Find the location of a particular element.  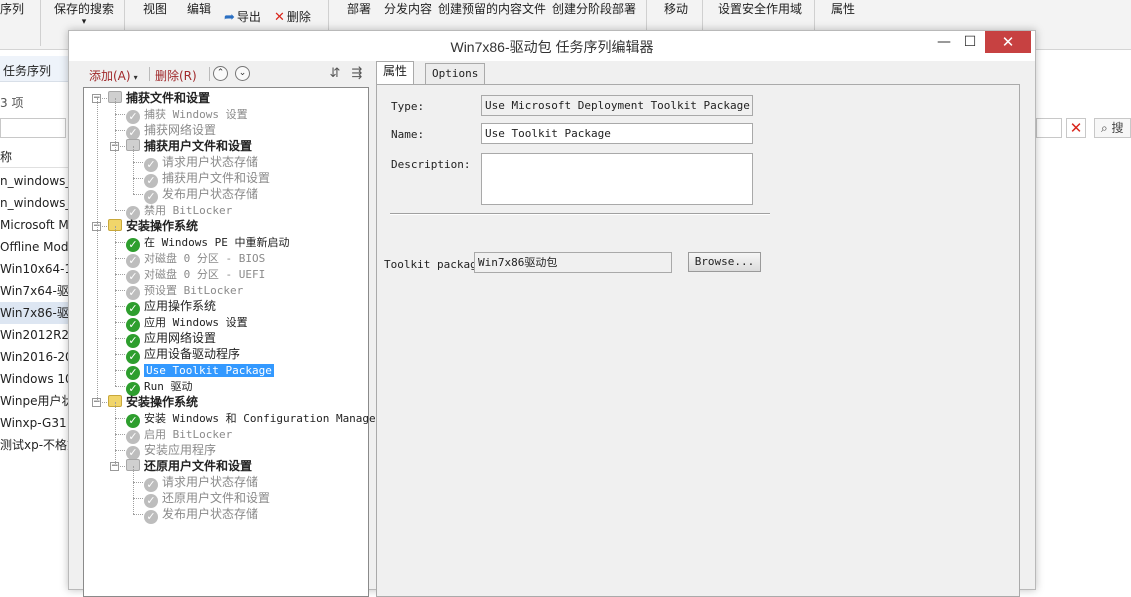

ribbon-security-scopes-button: 设置安全作用域 is located at coordinates (760, 8).